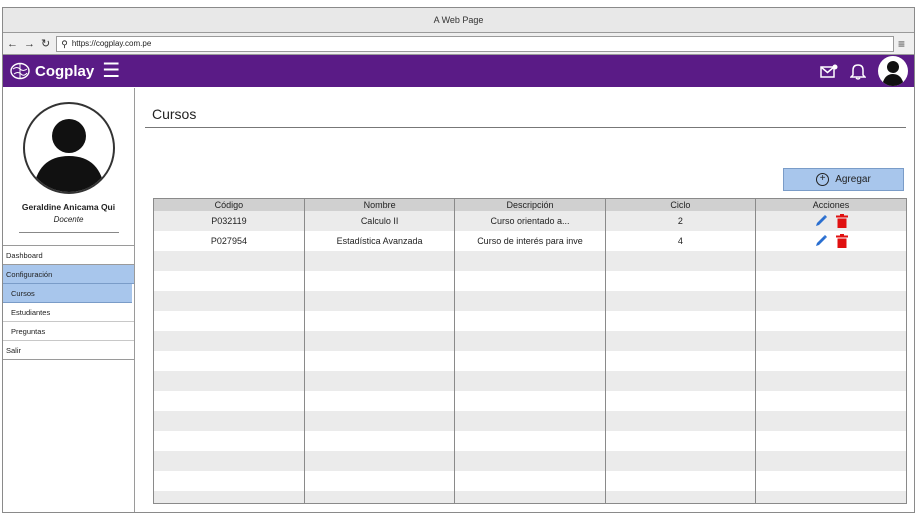 The height and width of the screenshot is (513, 917). What do you see at coordinates (68, 255) in the screenshot?
I see `sidebar-item-dashboard: Dashboard` at bounding box center [68, 255].